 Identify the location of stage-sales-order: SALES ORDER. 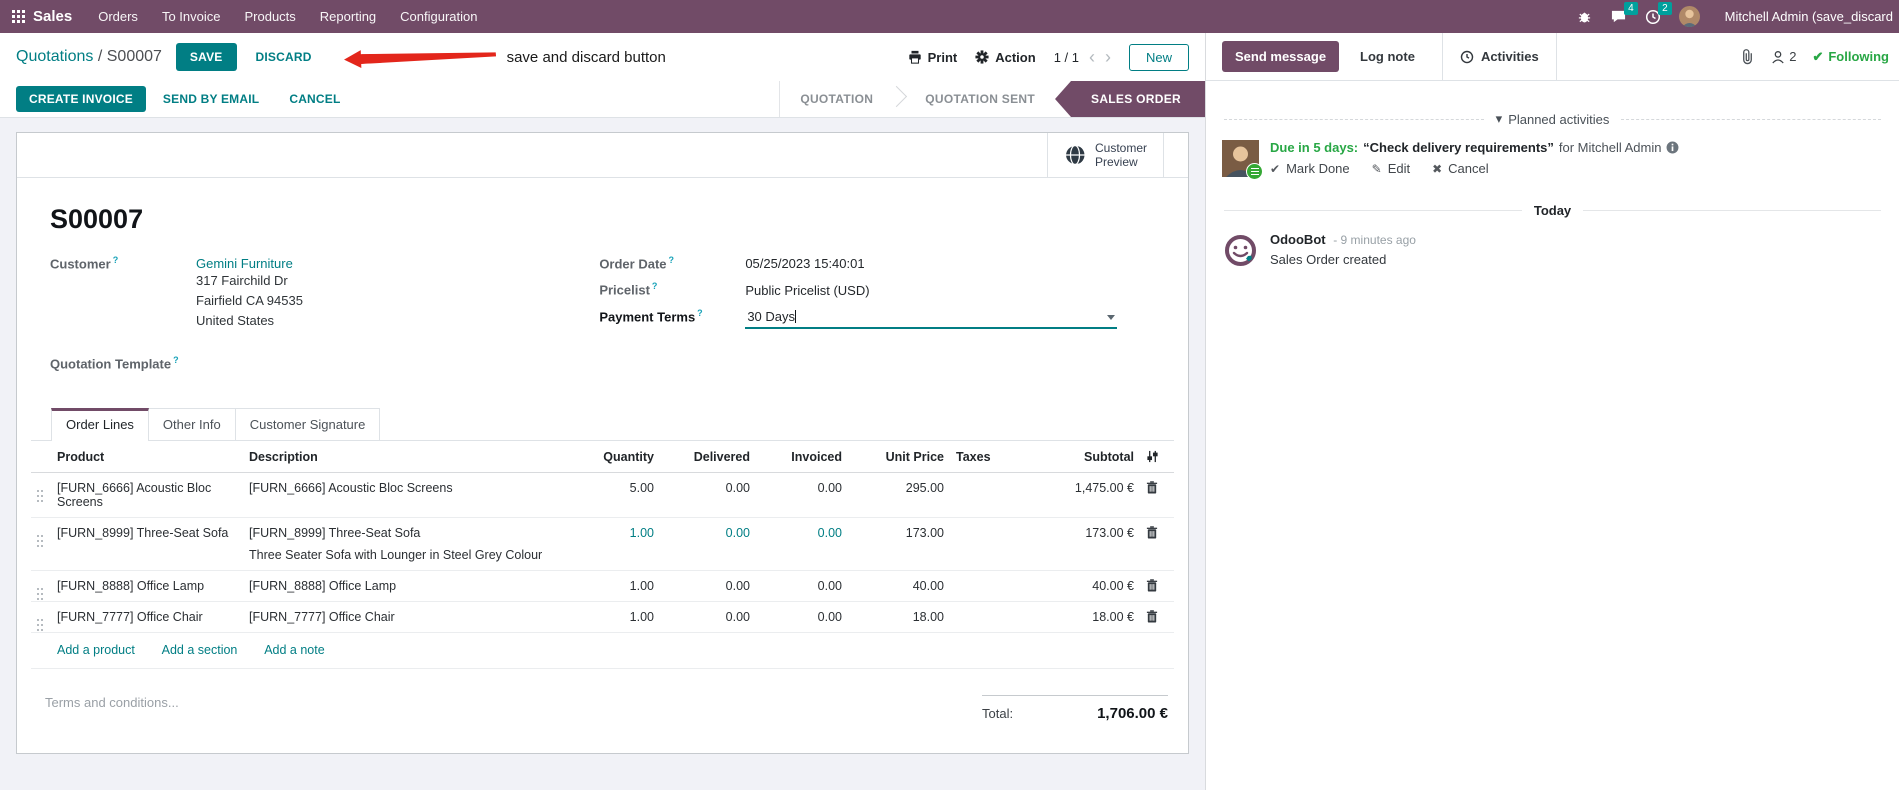
(1130, 99).